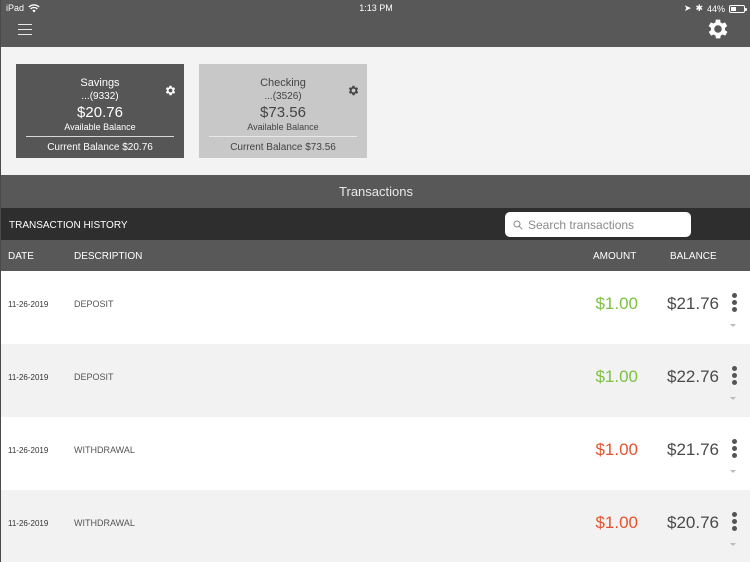 Image resolution: width=750 pixels, height=562 pixels. I want to click on transaction-row: 11-26-2019 WITHDRAWAL $1.00 $20.76, so click(375, 526).